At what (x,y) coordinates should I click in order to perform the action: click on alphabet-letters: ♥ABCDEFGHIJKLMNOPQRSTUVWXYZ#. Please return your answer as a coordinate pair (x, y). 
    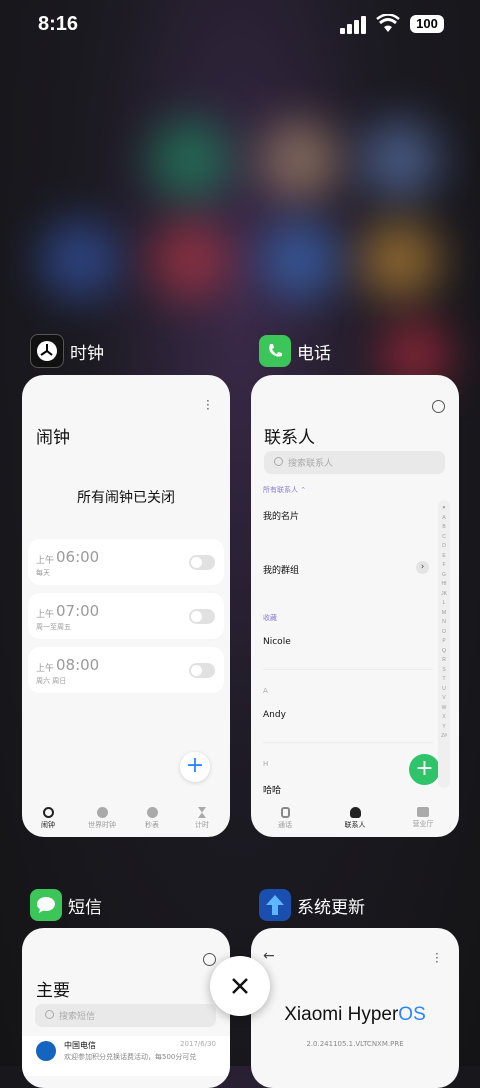
    Looking at the image, I should click on (444, 622).